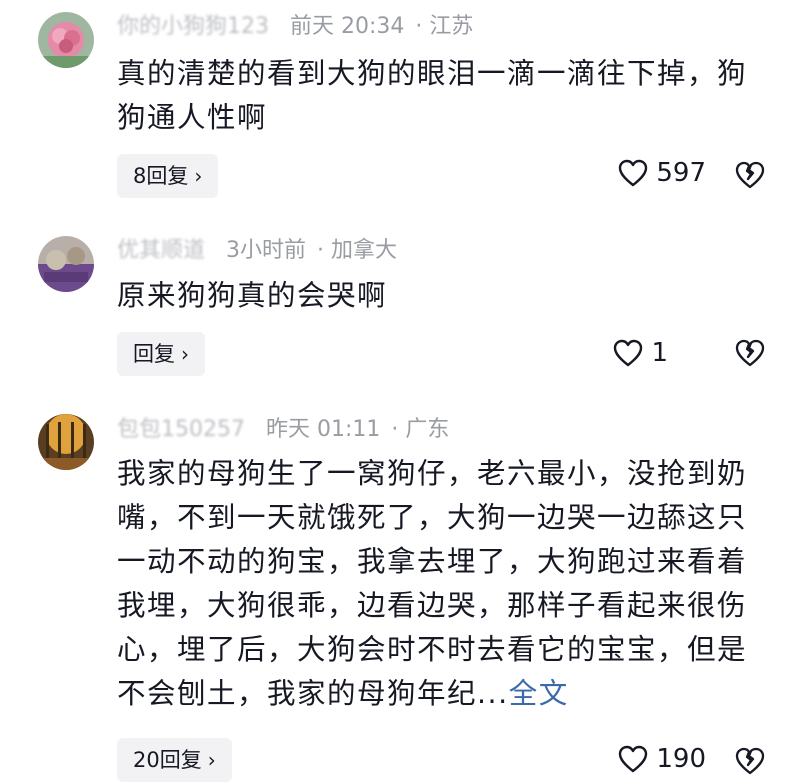 The height and width of the screenshot is (784, 800). What do you see at coordinates (659, 353) in the screenshot?
I see `like-count: 1` at bounding box center [659, 353].